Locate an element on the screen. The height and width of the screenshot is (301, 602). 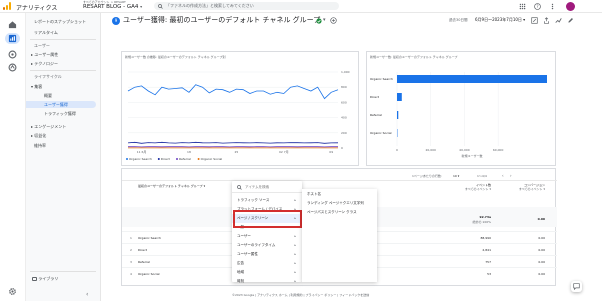
date-range-picker: 6月9日〜2023年7月10日 ▾ is located at coordinates (500, 20).